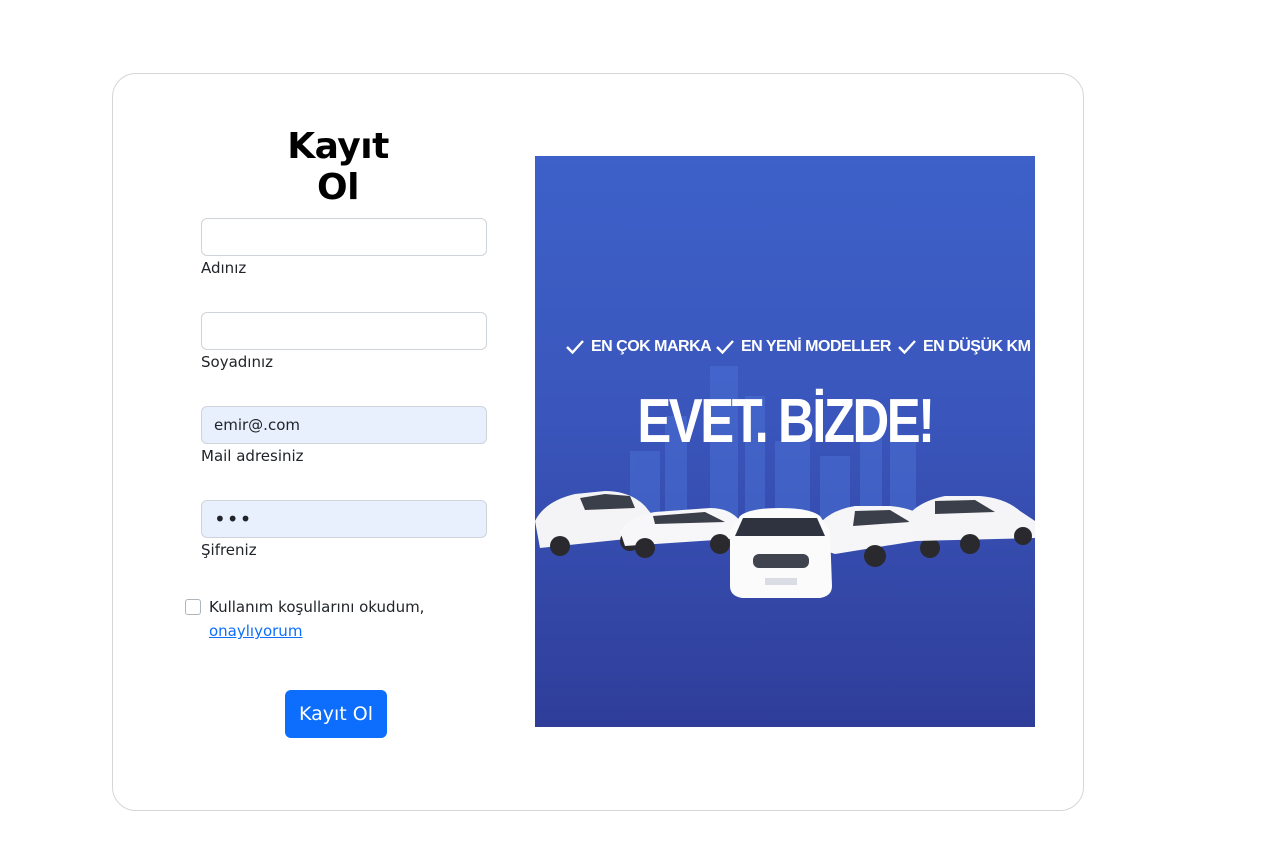 This screenshot has width=1261, height=860. I want to click on email-group: Mail adresiniz, so click(344, 435).